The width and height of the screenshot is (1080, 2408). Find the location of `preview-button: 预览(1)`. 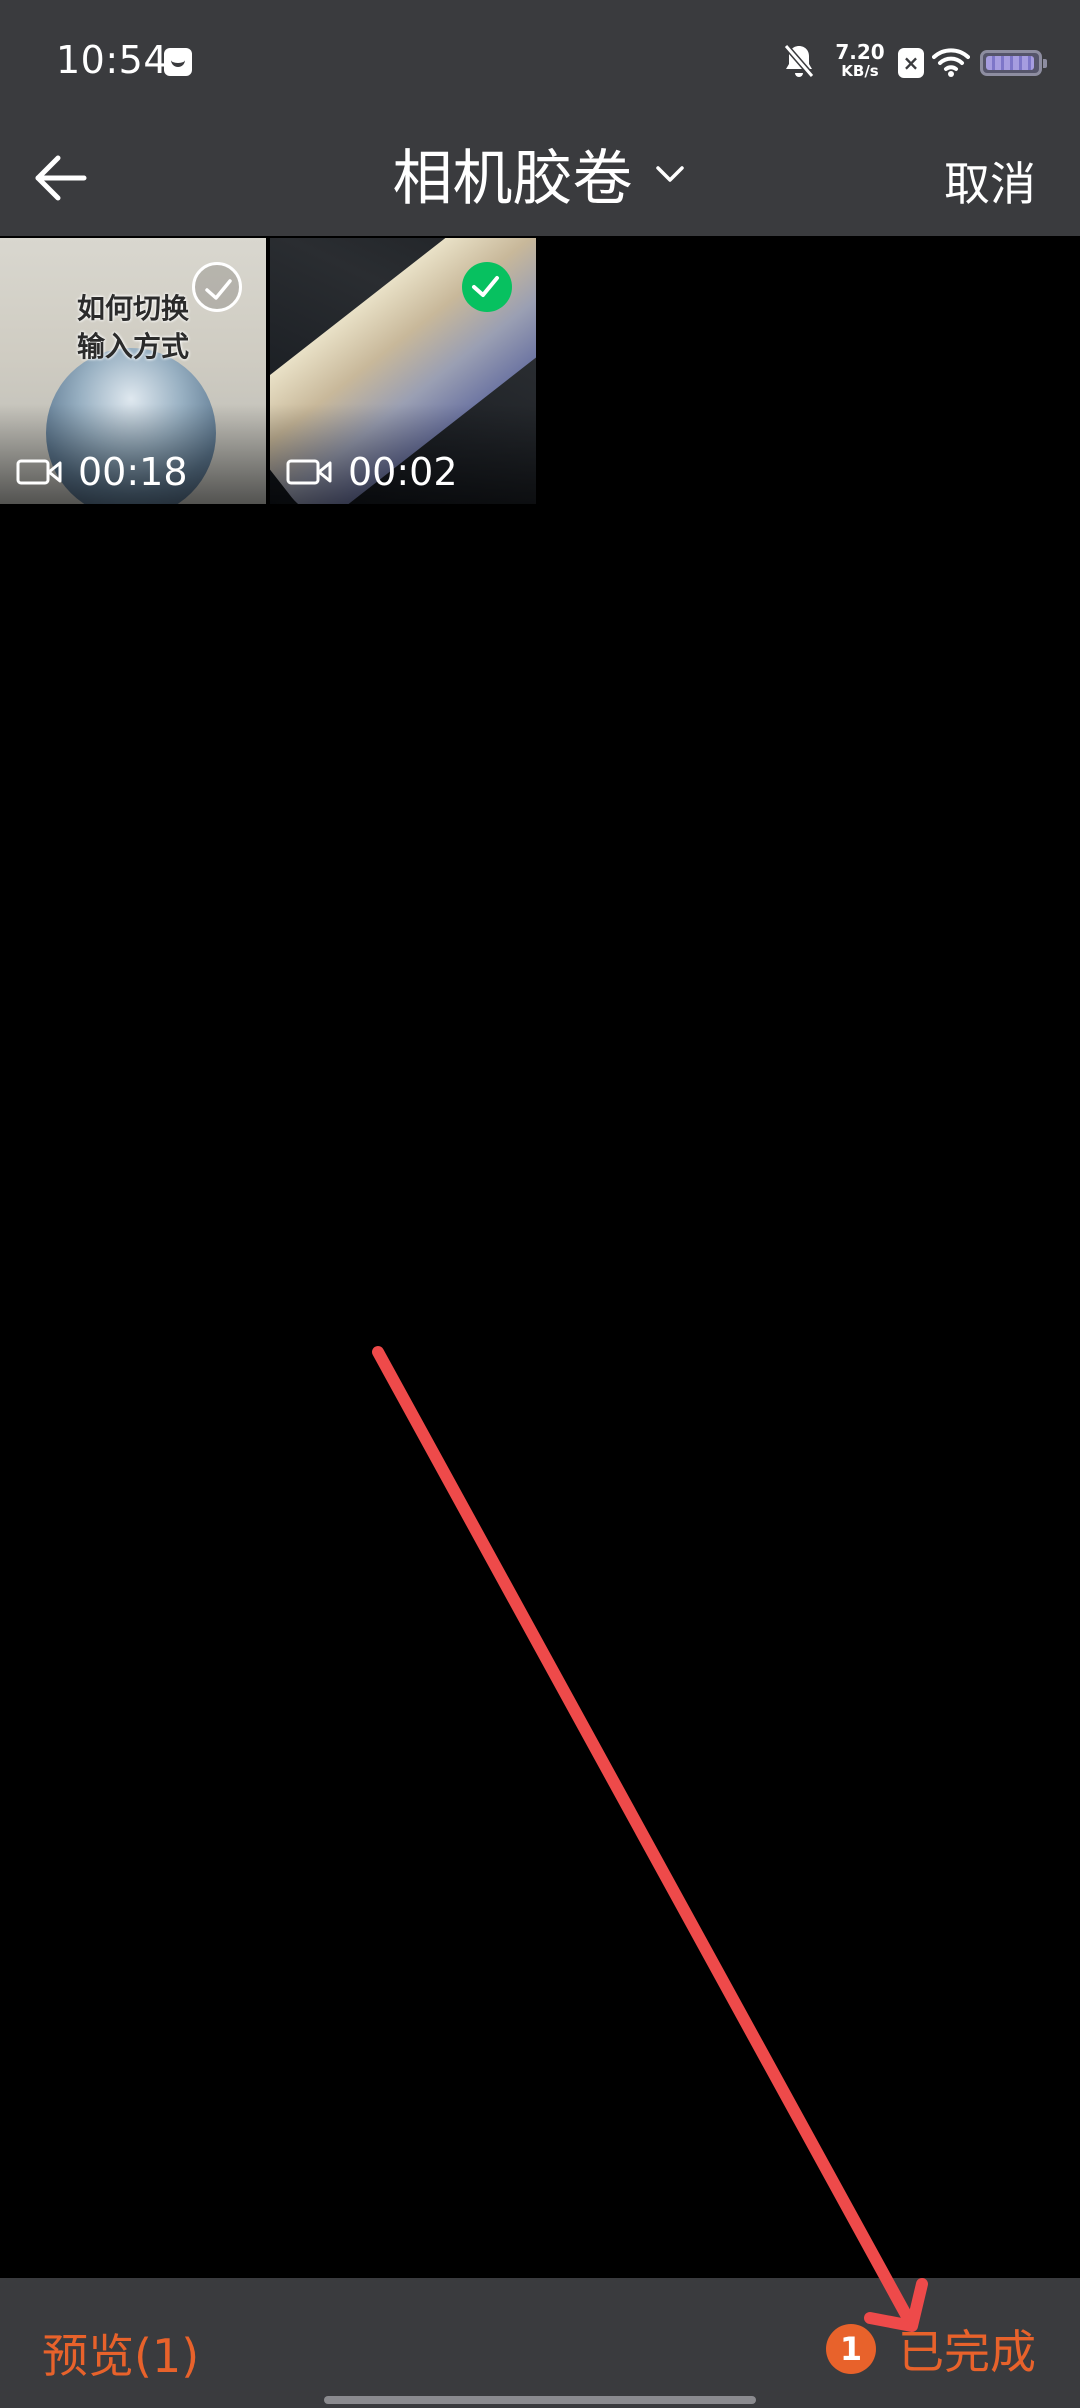

preview-button: 预览(1) is located at coordinates (120, 2353).